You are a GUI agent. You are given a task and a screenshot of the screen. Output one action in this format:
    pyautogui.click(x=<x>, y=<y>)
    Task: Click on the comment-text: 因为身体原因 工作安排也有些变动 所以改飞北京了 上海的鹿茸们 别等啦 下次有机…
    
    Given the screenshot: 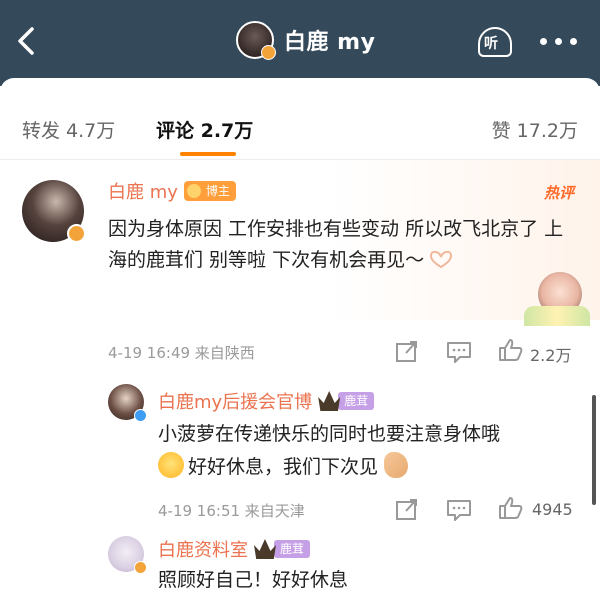 What is the action you would take?
    pyautogui.click(x=336, y=244)
    